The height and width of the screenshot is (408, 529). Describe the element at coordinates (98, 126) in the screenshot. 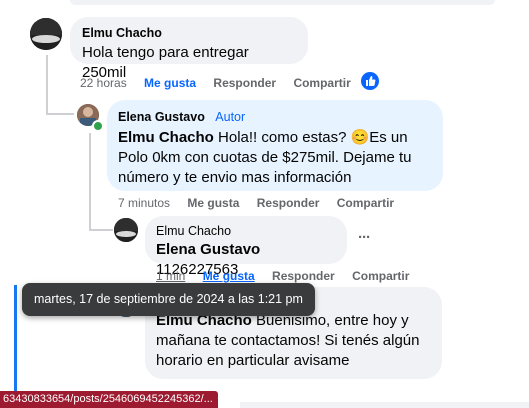

I see `online-status-dot` at that location.